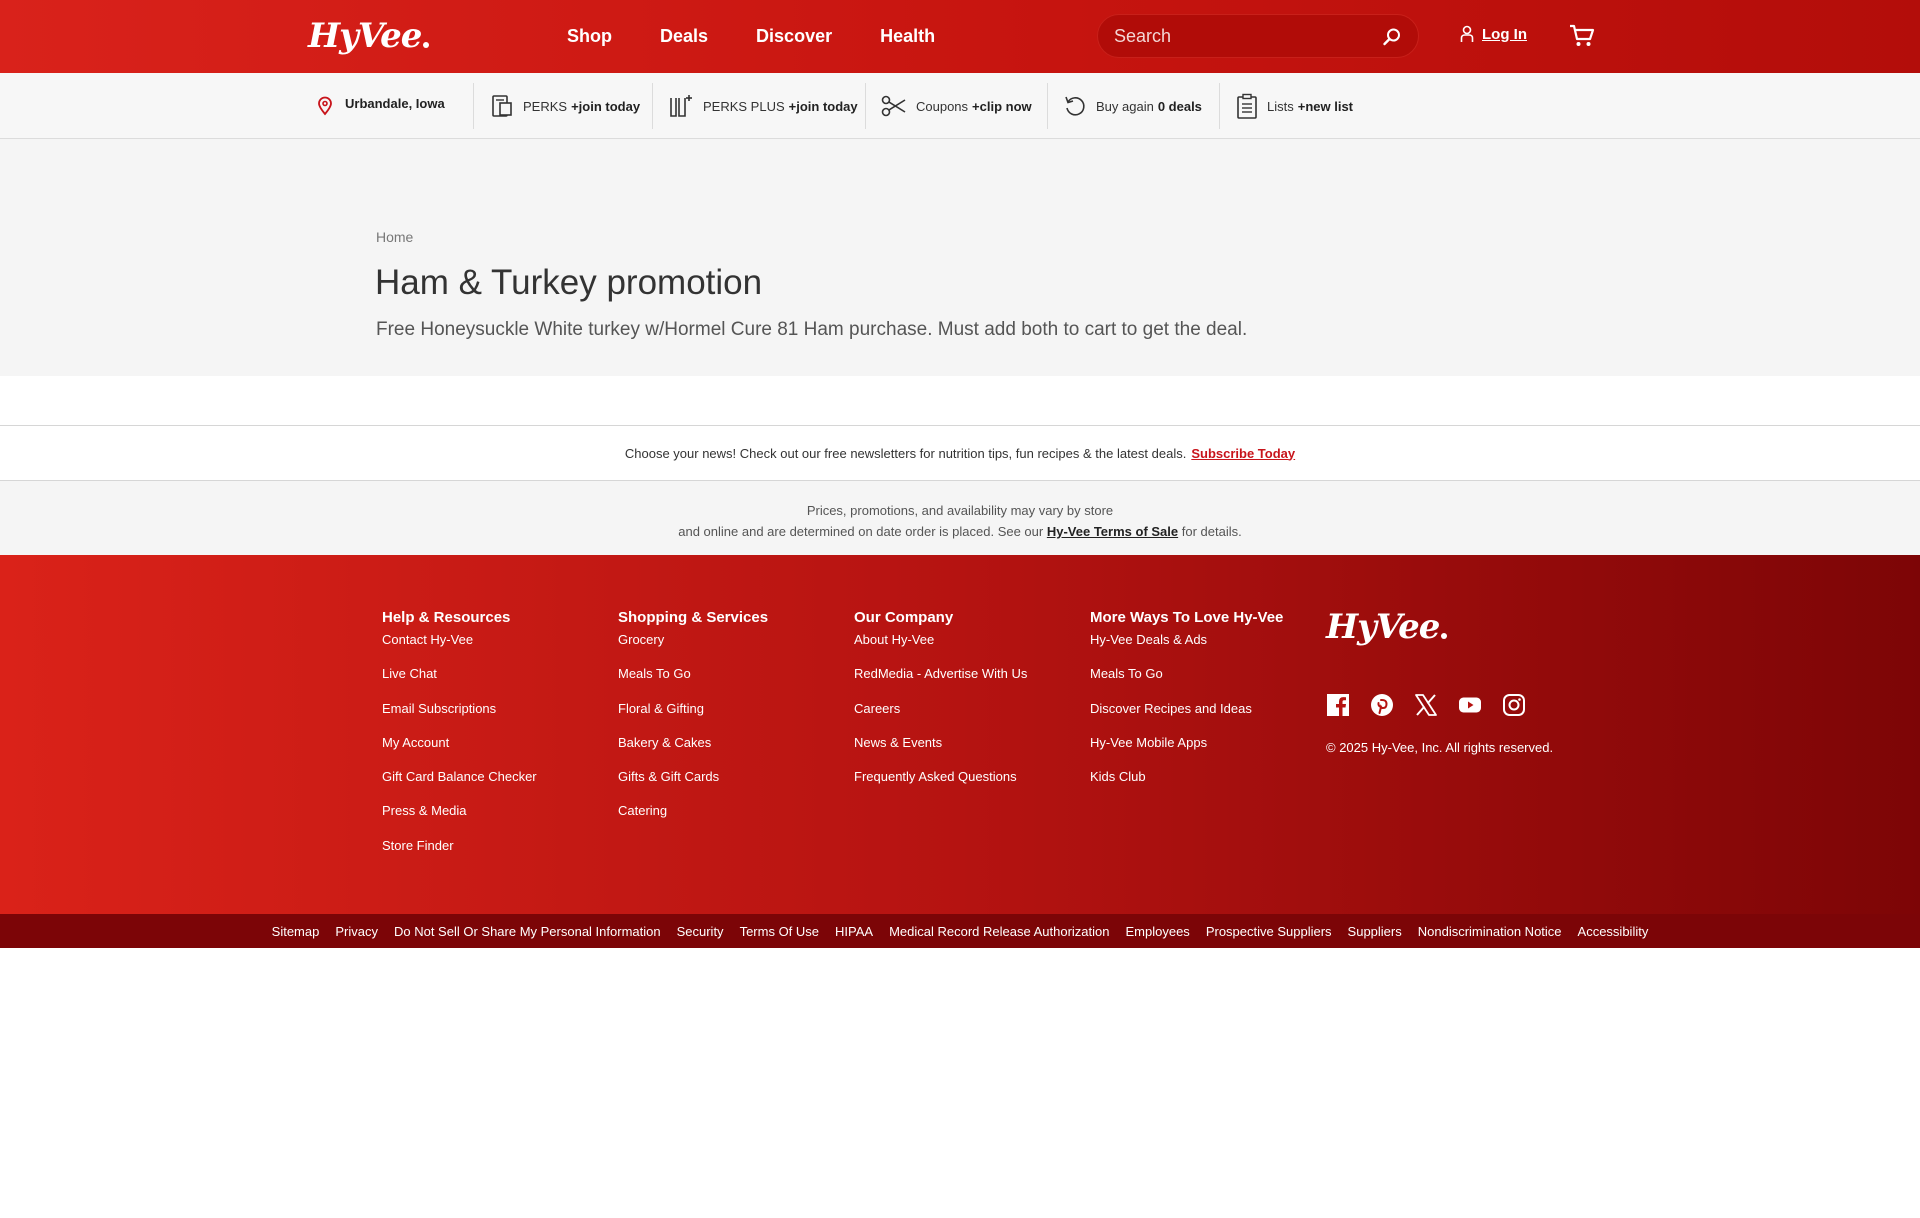  I want to click on footer-col-title: Help & Resources, so click(446, 617).